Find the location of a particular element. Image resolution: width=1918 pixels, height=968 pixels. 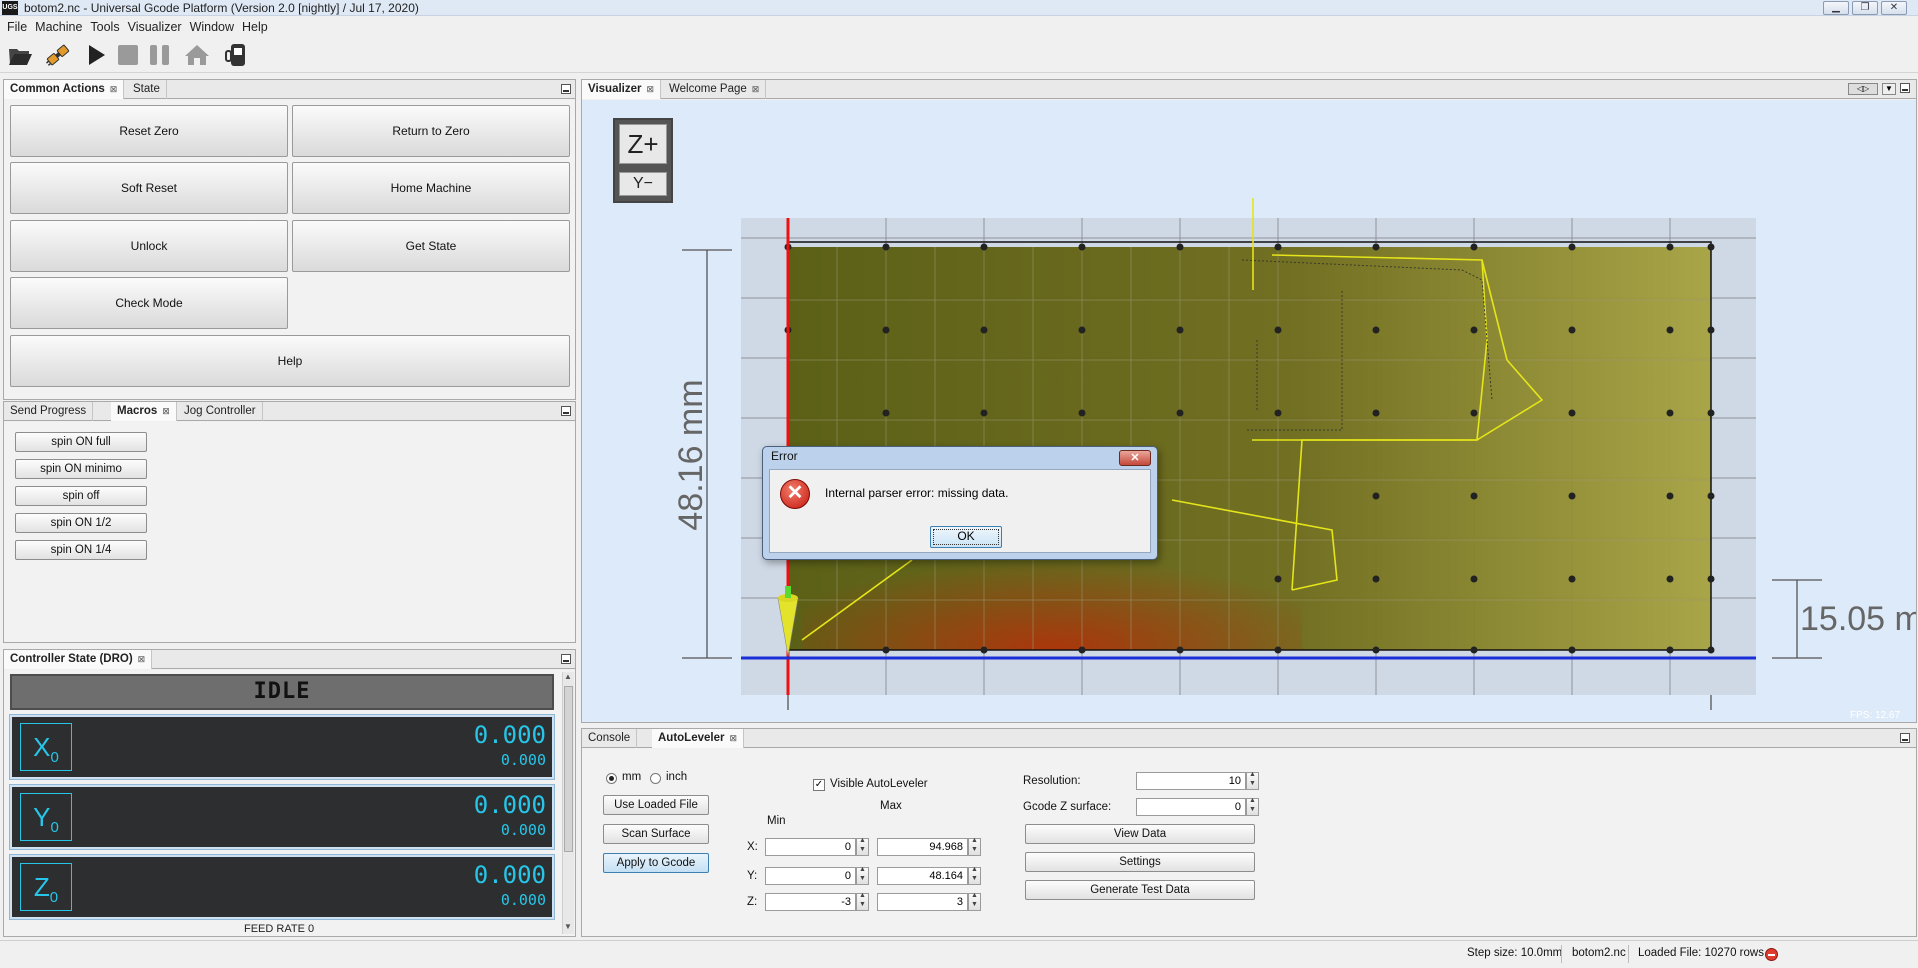

minimize-window-button: ▁ is located at coordinates (1836, 8).